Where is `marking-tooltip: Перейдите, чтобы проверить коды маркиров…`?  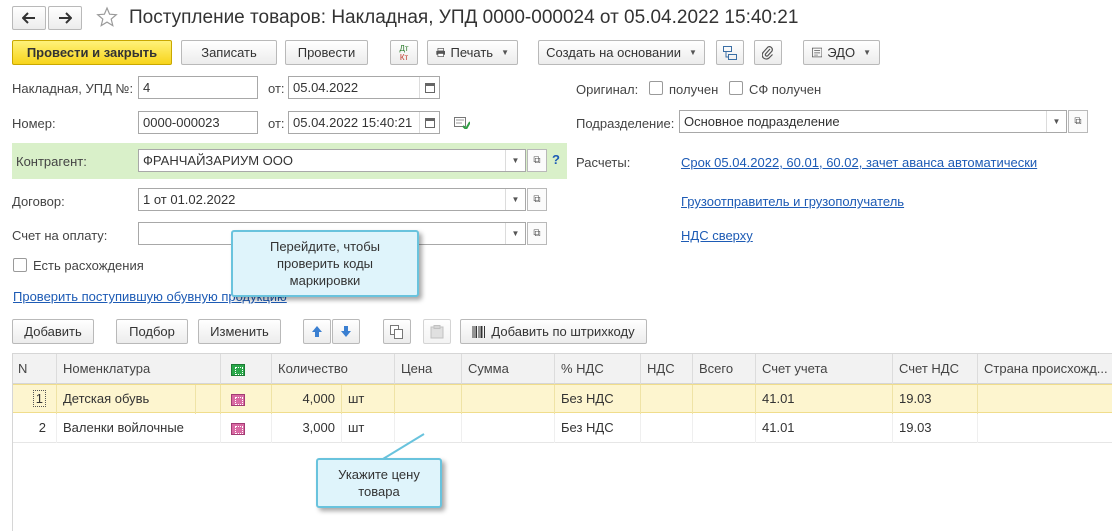
marking-tooltip: Перейдите, чтобы проверить коды маркиров… is located at coordinates (325, 263).